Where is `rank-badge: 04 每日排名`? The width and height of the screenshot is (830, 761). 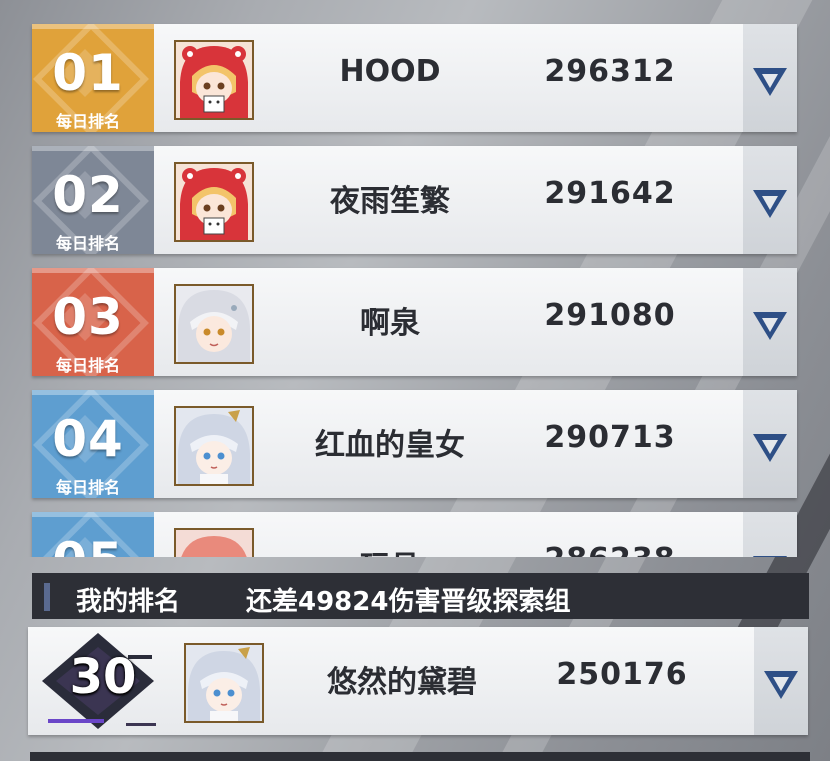 rank-badge: 04 每日排名 is located at coordinates (93, 444).